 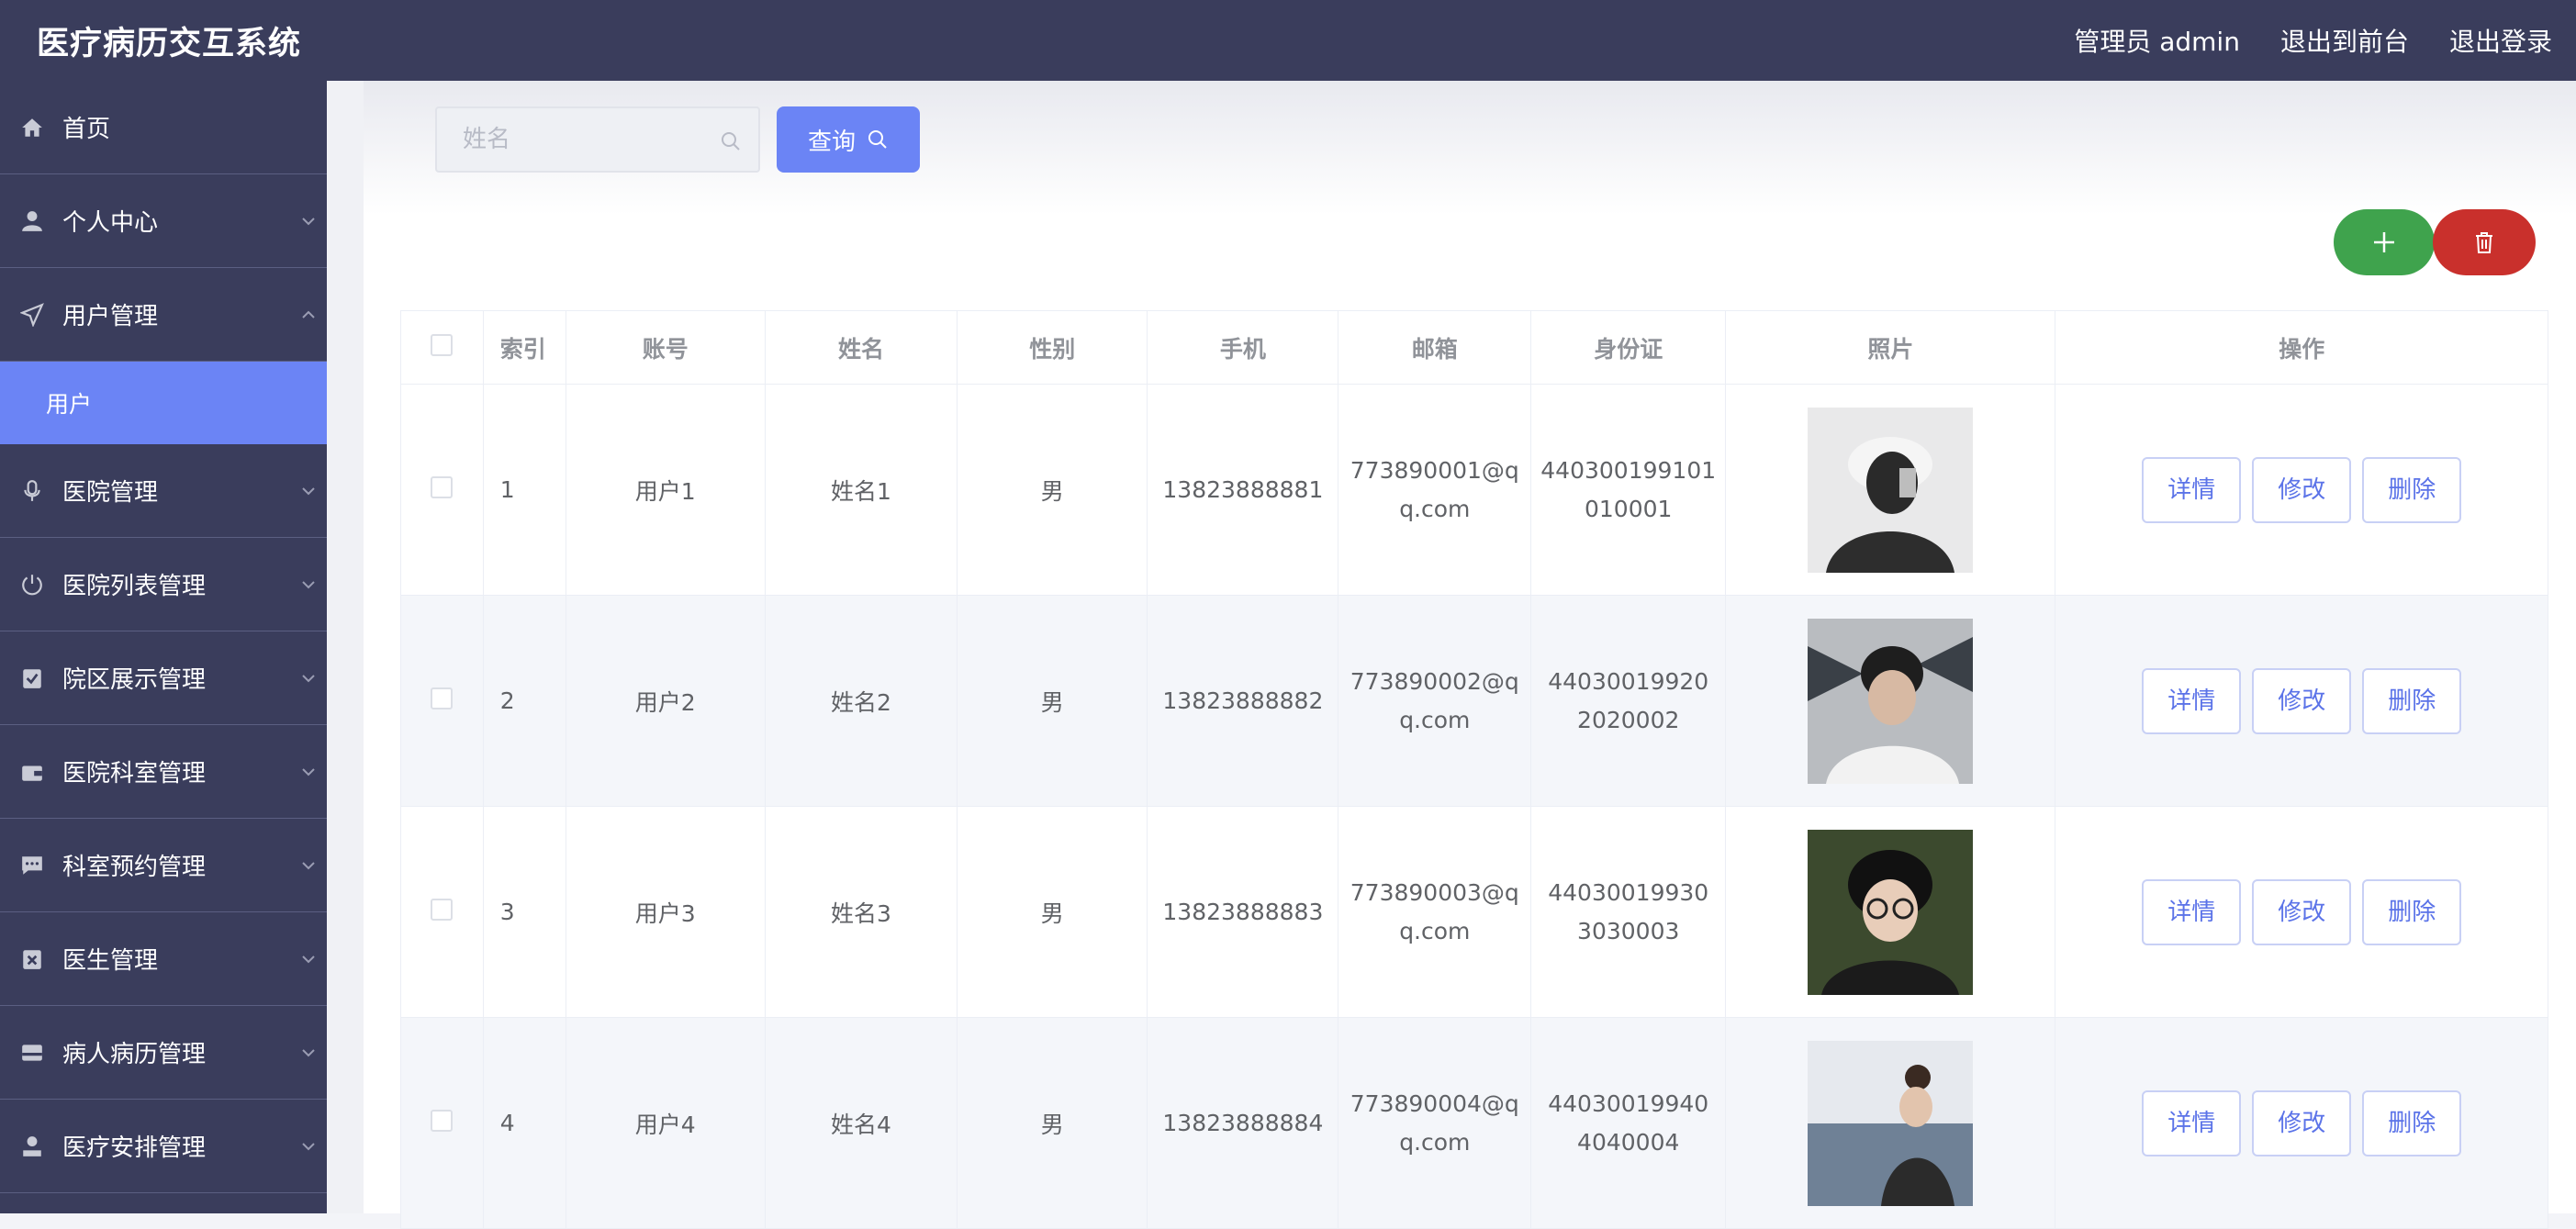 What do you see at coordinates (2344, 40) in the screenshot?
I see `exit-to-front-link: 退出到前台` at bounding box center [2344, 40].